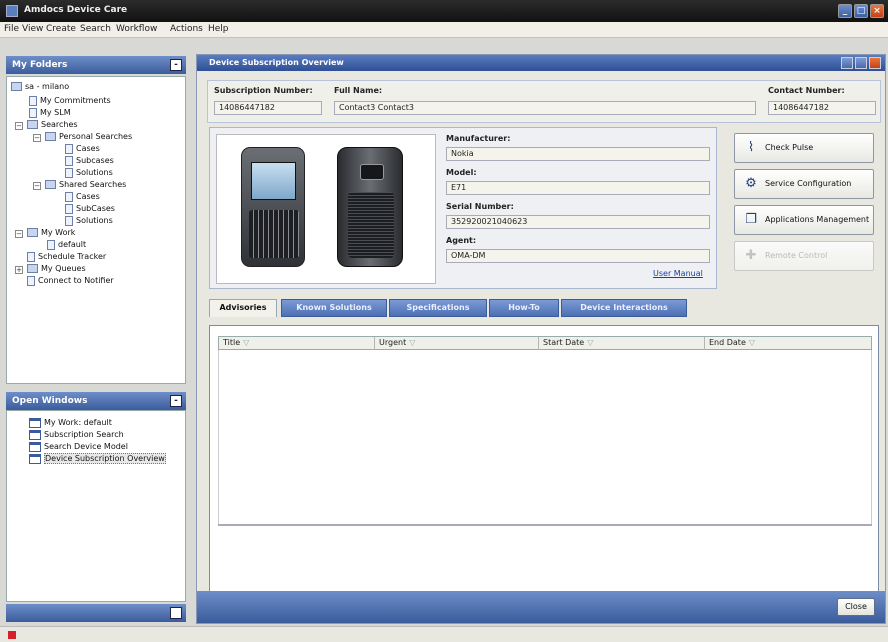 The height and width of the screenshot is (642, 888). I want to click on user-manual-link: User Manual, so click(678, 273).